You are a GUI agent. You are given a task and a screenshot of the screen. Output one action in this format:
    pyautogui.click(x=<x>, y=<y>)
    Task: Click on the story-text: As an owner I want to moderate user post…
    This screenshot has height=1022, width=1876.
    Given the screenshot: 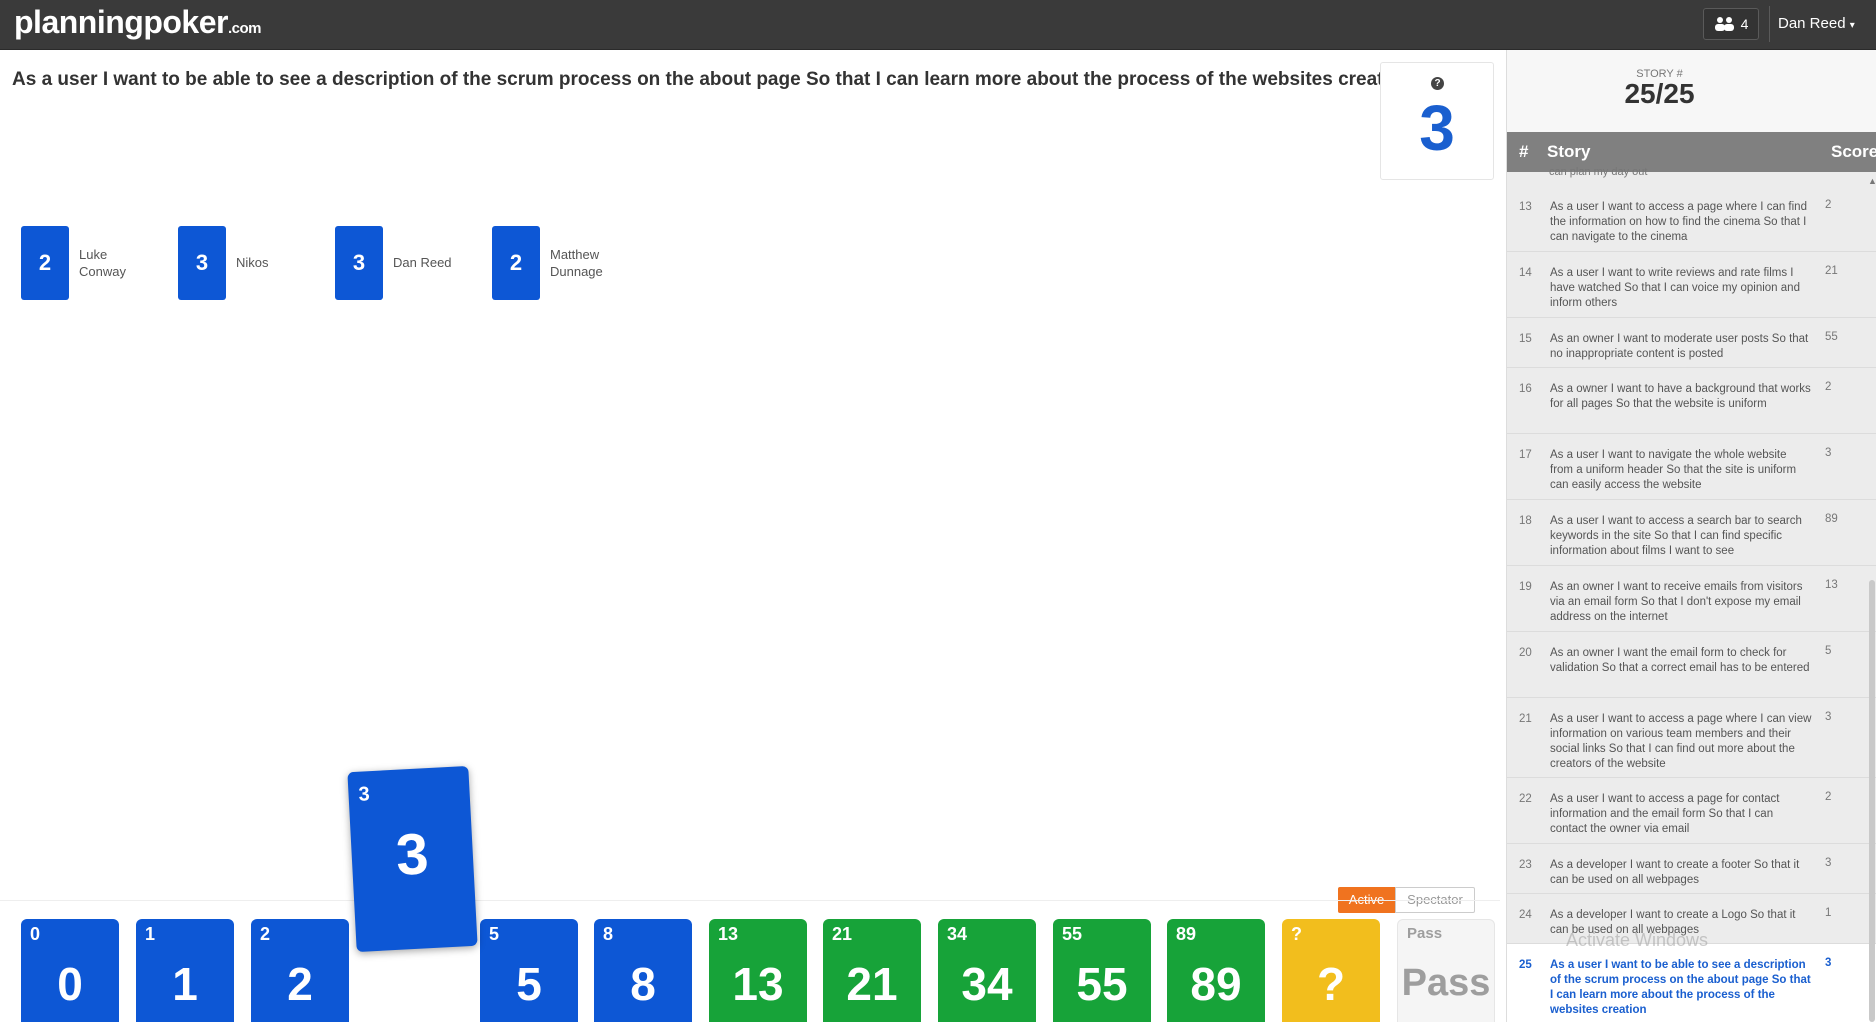 What is the action you would take?
    pyautogui.click(x=1679, y=346)
    